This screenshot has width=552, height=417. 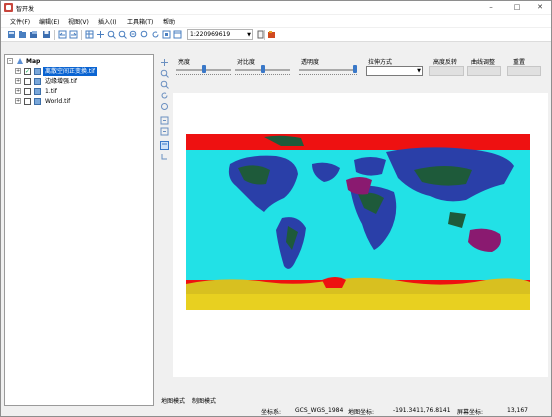 I want to click on select-tool-icon, so click(x=164, y=145).